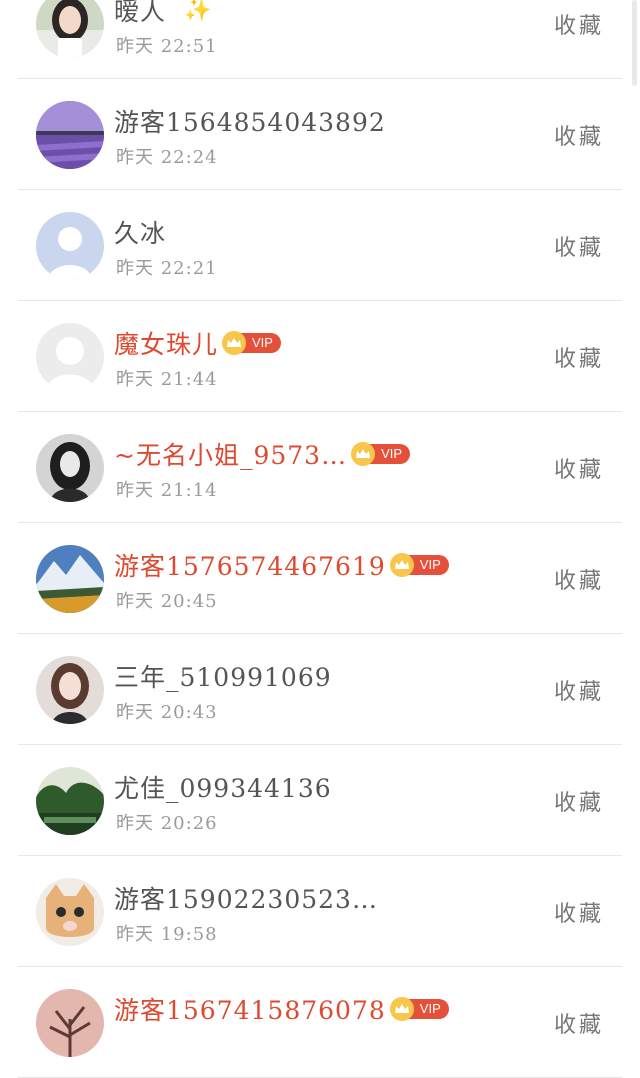 The height and width of the screenshot is (1078, 640). What do you see at coordinates (167, 379) in the screenshot?
I see `visit-time: 昨天 21:44` at bounding box center [167, 379].